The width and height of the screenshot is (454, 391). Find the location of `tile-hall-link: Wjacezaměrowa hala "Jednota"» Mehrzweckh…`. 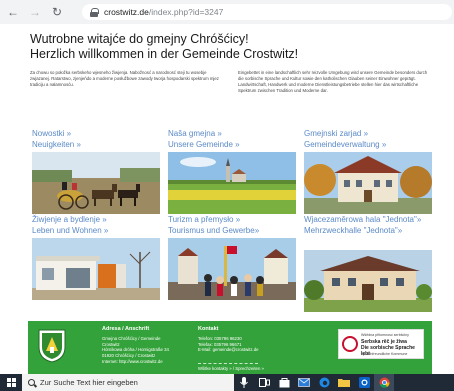

tile-hall-link: Wjacezaměrowa hala "Jednota"» Mehrzweckh… is located at coordinates (374, 225).